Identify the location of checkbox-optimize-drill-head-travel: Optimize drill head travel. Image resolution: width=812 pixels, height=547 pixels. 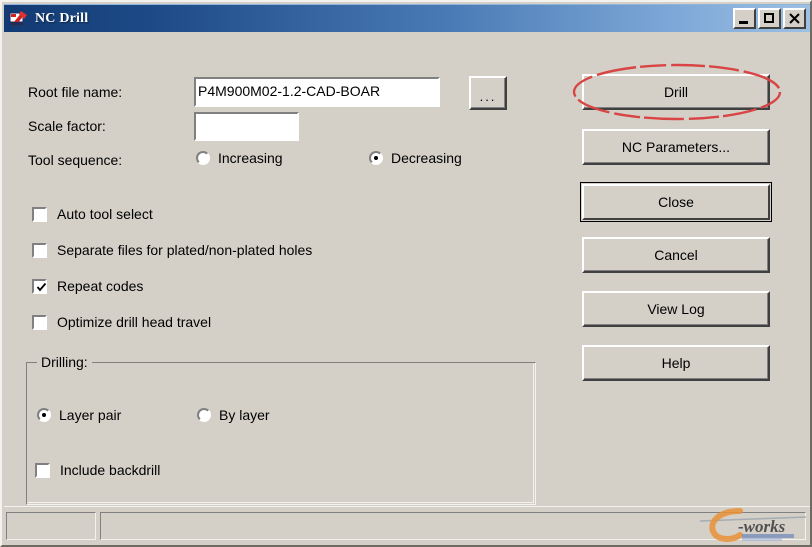
(121, 322).